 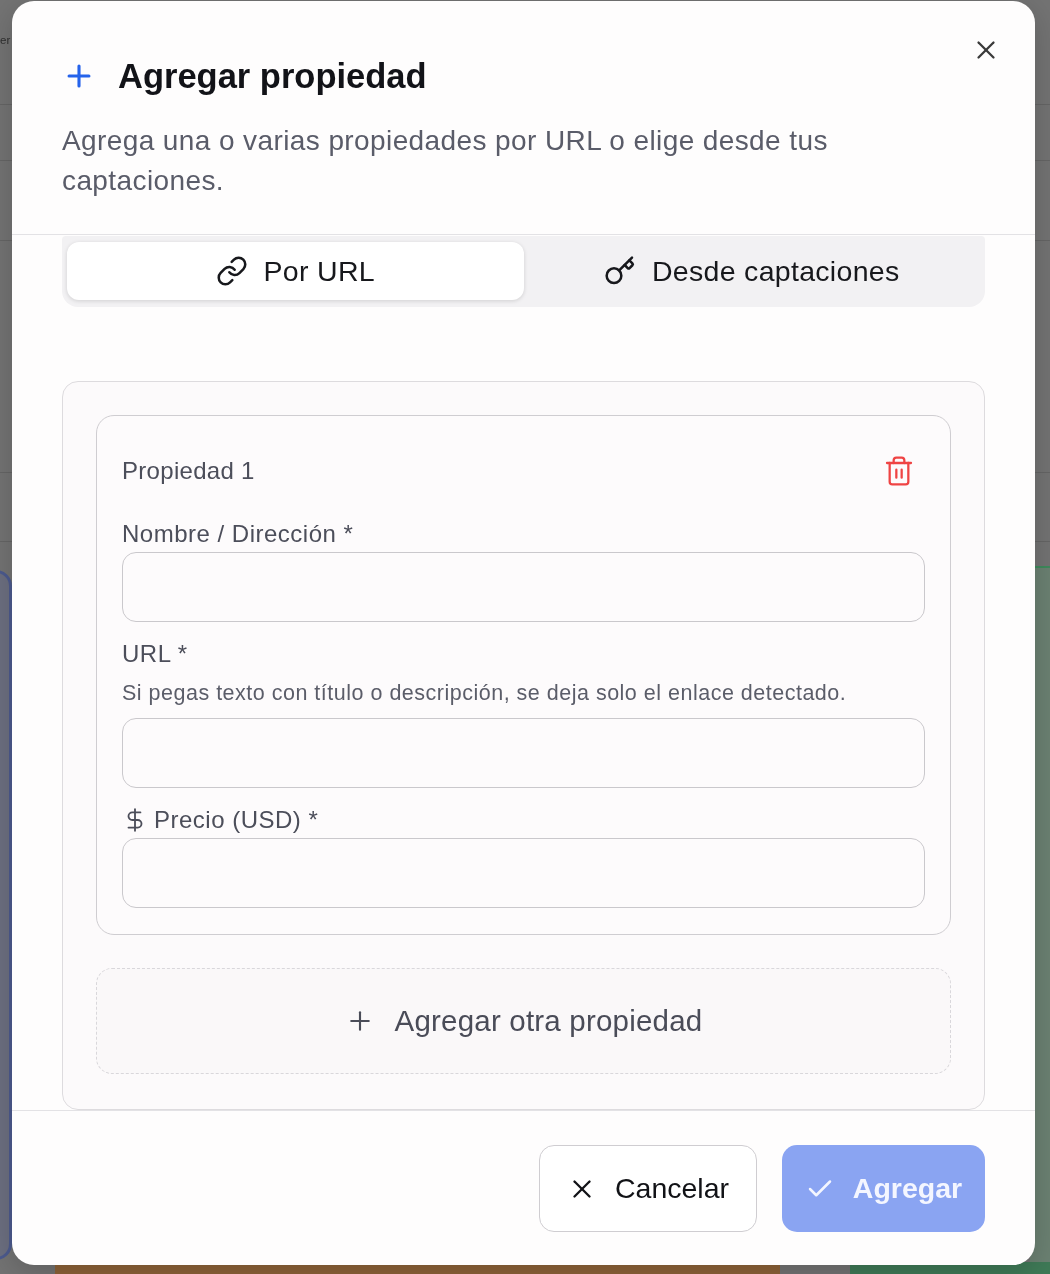 I want to click on background-text: er, so click(x=5, y=40).